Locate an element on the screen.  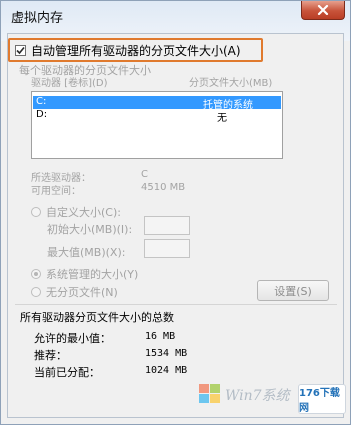
system-managed-label: 系统管理的大小(Y) is located at coordinates (92, 274).